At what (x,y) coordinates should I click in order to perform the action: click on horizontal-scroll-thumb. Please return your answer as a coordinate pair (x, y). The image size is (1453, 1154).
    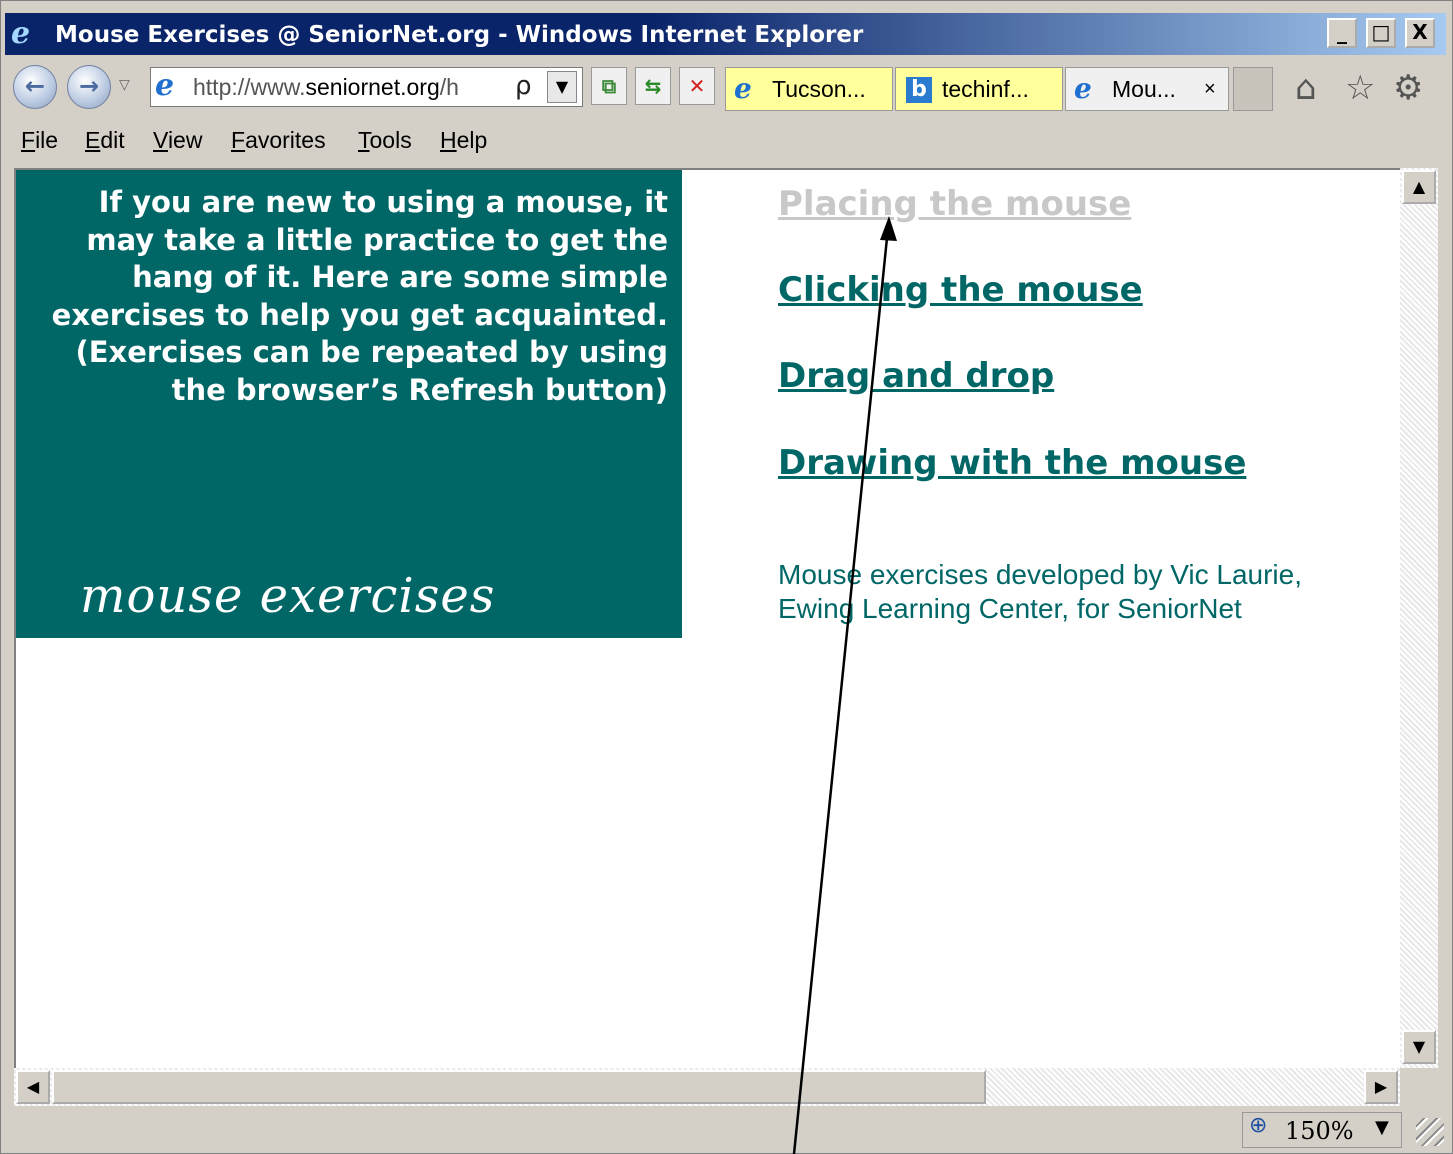
    Looking at the image, I should click on (519, 1087).